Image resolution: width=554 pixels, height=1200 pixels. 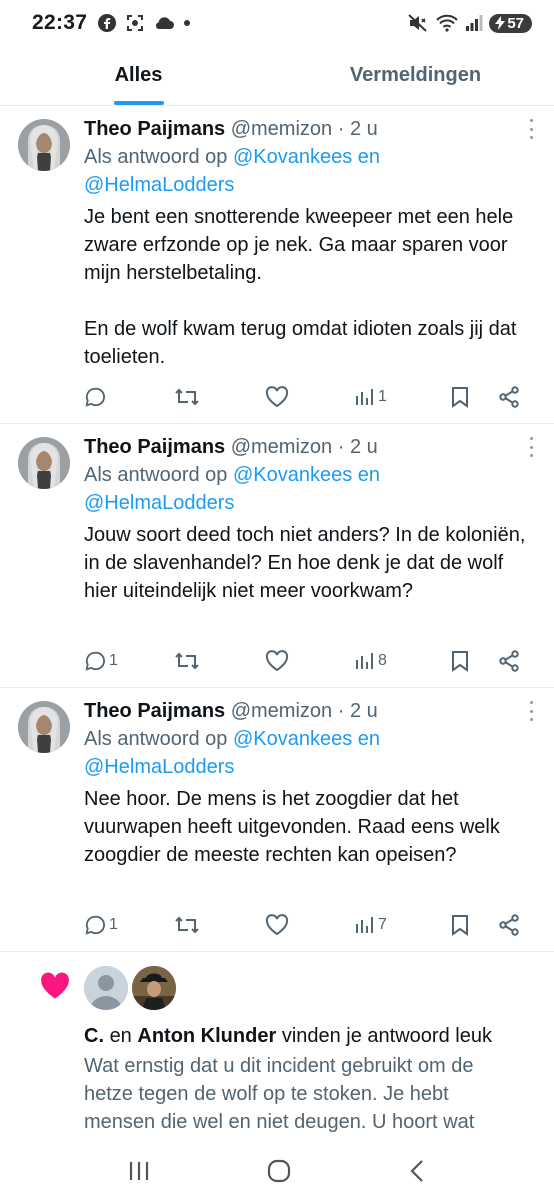 I want to click on cloud-icon, so click(x=165, y=23).